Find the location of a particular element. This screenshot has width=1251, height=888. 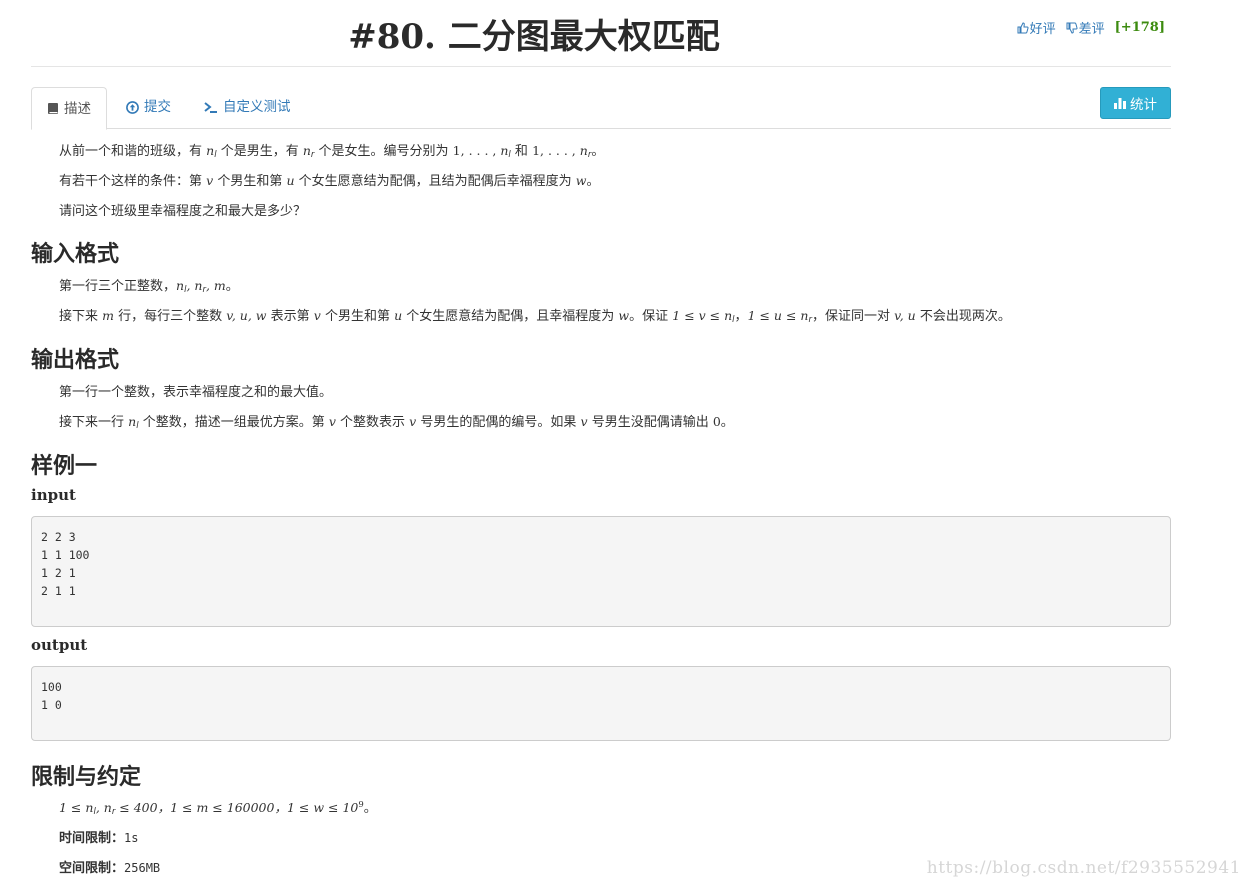

problem-title: 二分图最大权匹配 is located at coordinates (583, 37).